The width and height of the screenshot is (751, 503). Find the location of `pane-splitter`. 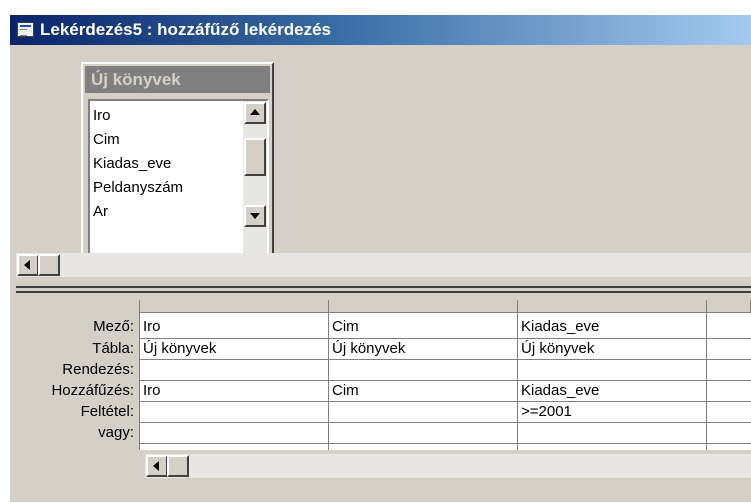

pane-splitter is located at coordinates (383, 289).